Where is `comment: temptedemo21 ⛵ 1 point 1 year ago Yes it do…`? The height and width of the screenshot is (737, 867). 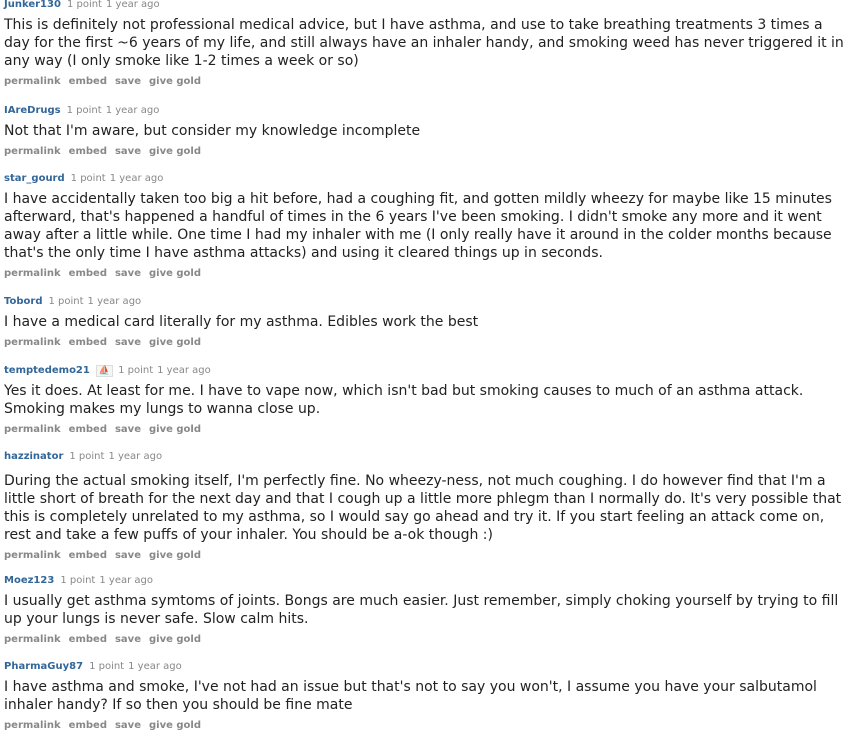 comment: temptedemo21 ⛵ 1 point 1 year ago Yes it do… is located at coordinates (426, 400).